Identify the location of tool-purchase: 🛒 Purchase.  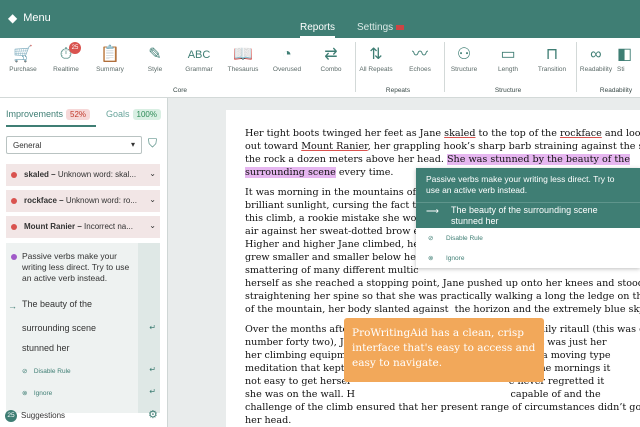
(23, 58).